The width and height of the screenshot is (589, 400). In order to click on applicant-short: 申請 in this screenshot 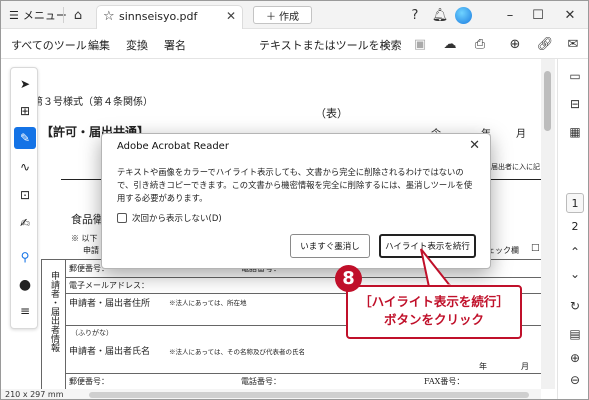, I will do `click(91, 250)`.